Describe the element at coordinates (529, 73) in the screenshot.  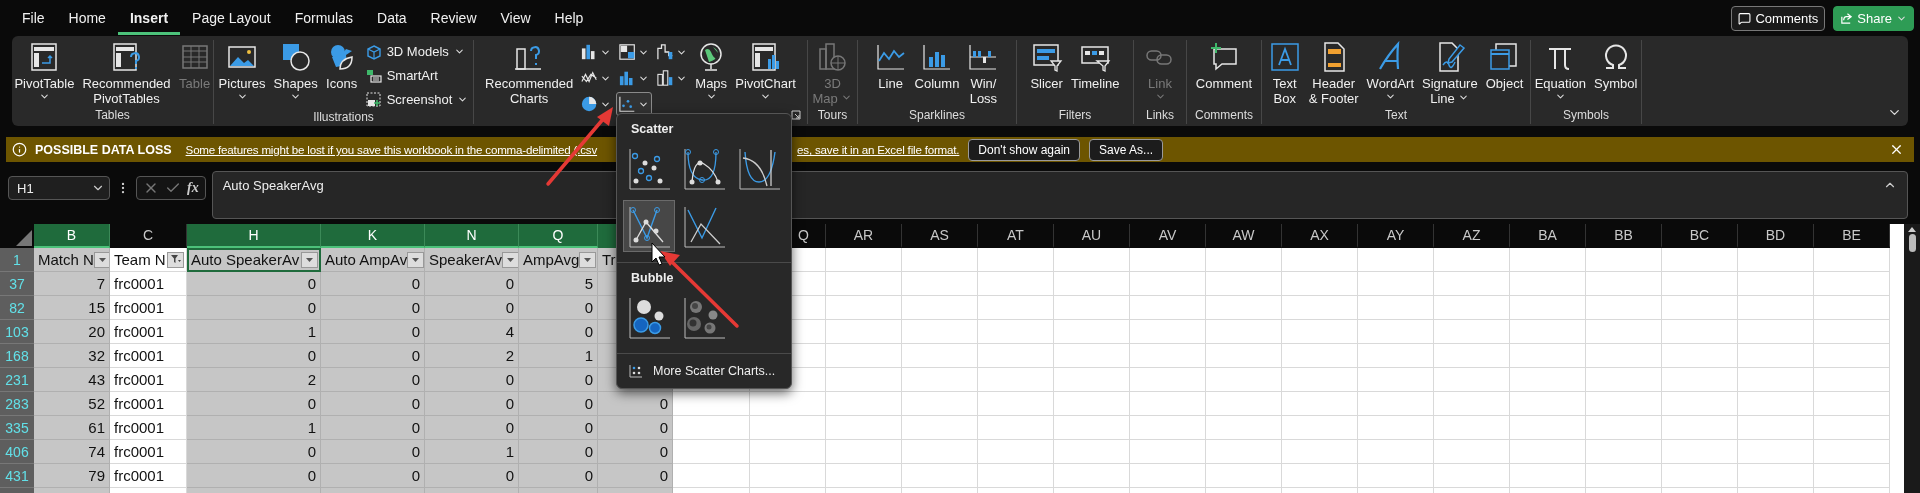
I see `ribbon-button: Recommended Charts` at that location.